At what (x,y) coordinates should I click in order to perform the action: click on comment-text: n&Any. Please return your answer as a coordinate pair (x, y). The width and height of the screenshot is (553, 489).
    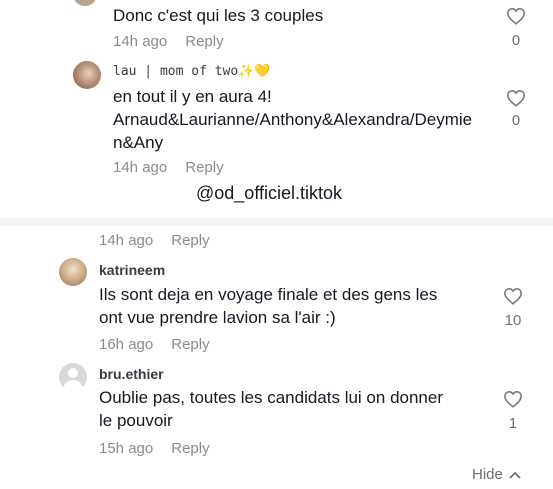
    Looking at the image, I should click on (138, 142).